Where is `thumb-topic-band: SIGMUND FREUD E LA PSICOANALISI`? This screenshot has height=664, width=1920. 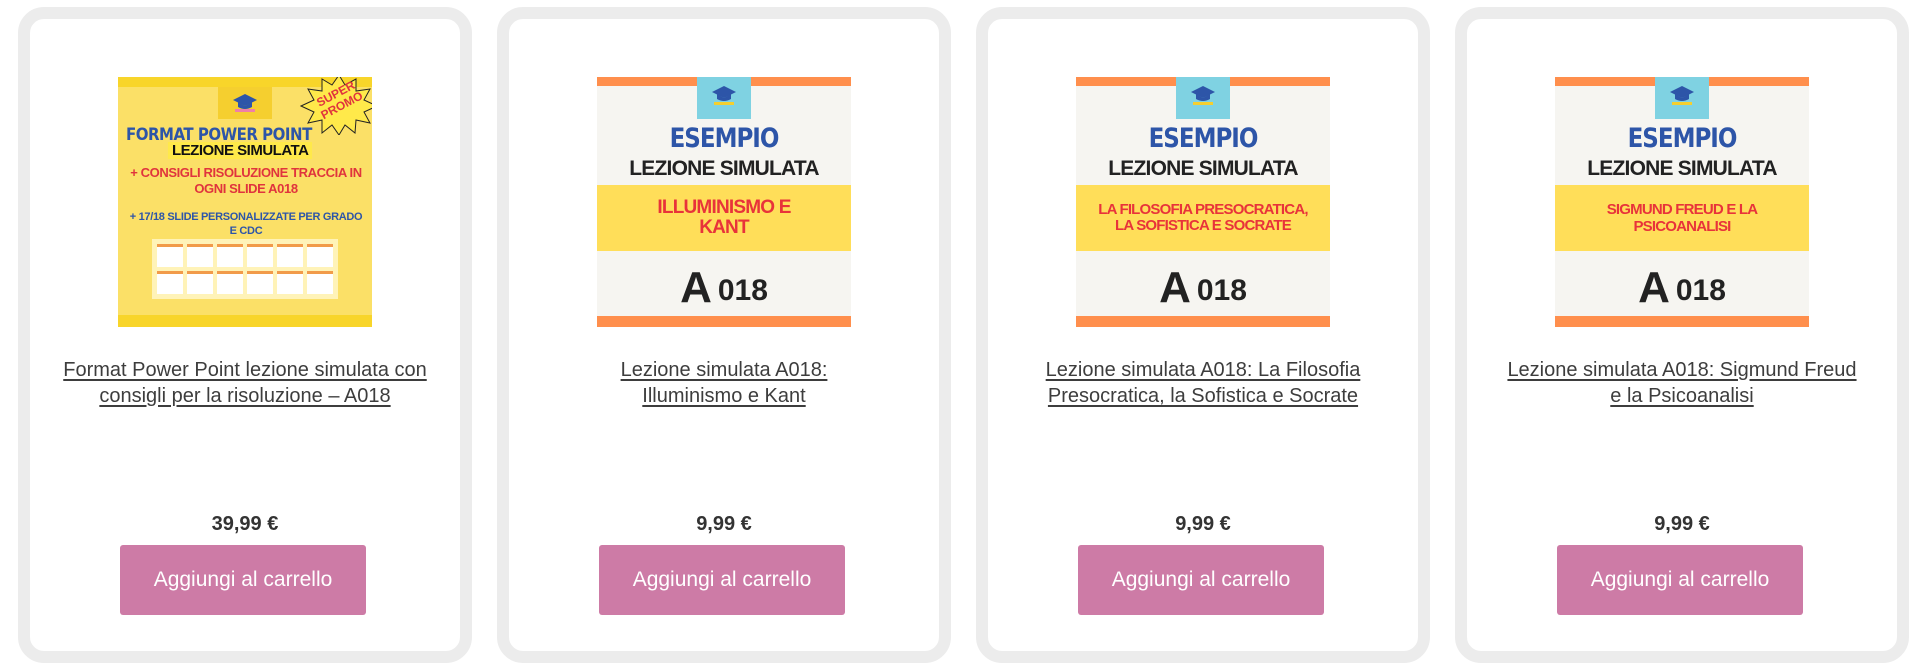
thumb-topic-band: SIGMUND FREUD E LA PSICOANALISI is located at coordinates (1682, 218).